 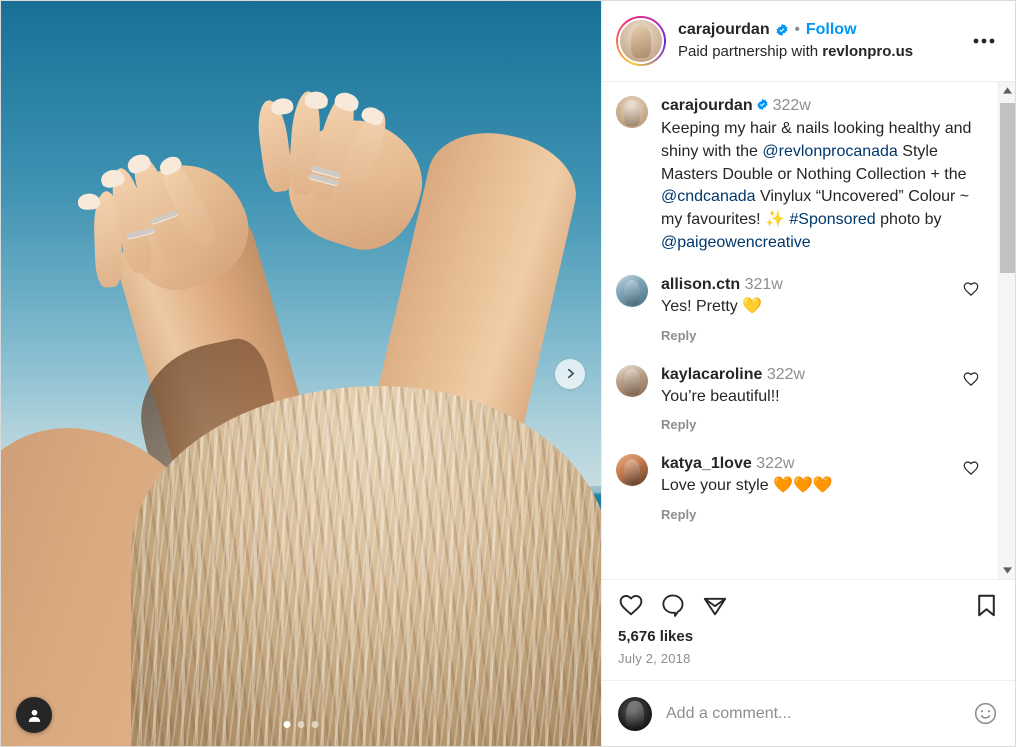 I want to click on paid-partnership-label: Paid partnership with revlonpro.us, so click(x=816, y=52).